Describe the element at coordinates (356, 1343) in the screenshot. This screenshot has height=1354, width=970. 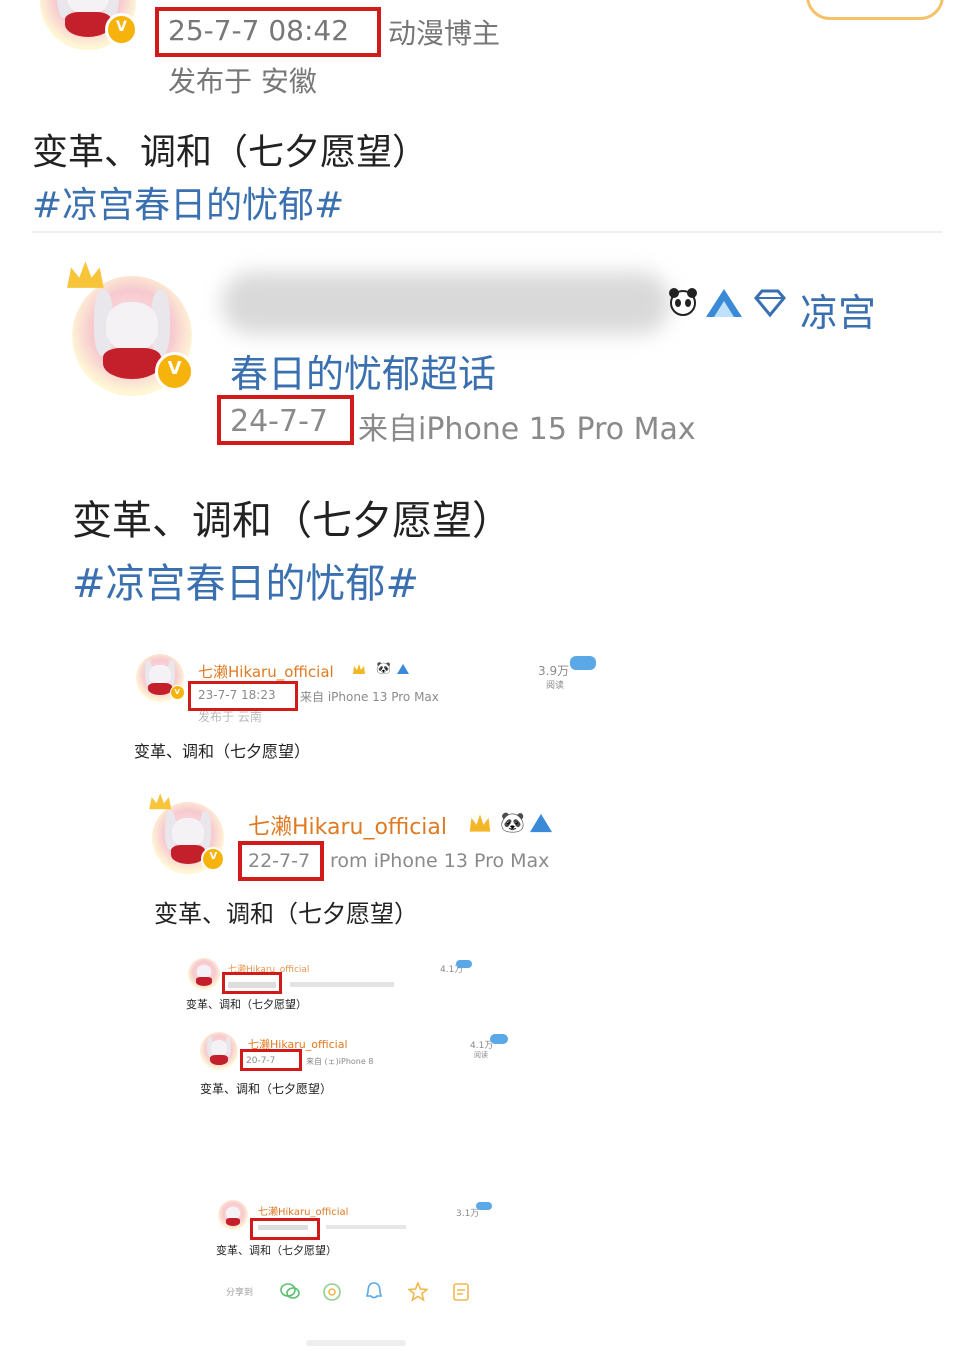
I see `watermark` at that location.